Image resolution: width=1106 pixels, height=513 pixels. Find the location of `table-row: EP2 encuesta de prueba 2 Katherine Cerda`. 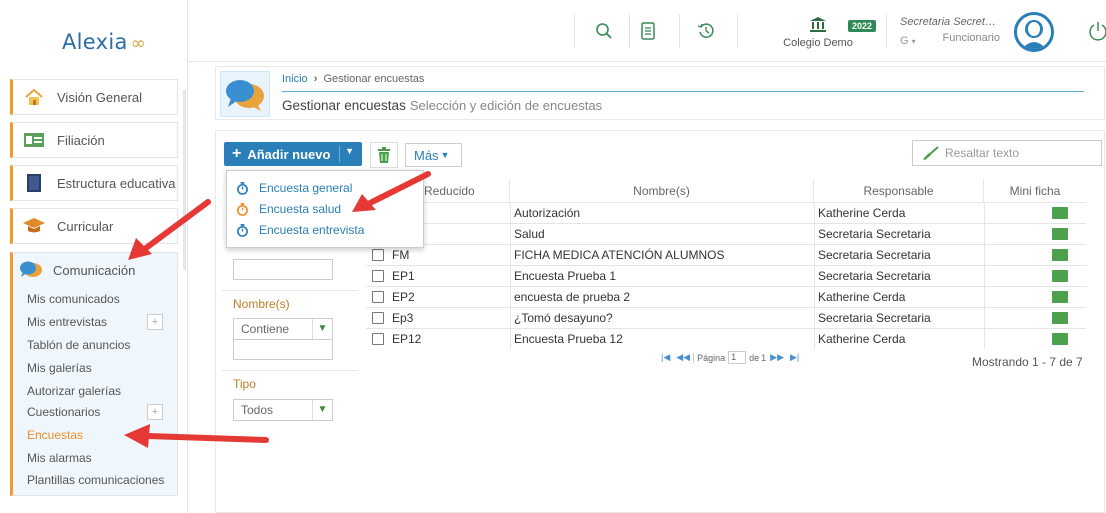

table-row: EP2 encuesta de prueba 2 Katherine Cerda is located at coordinates (726, 296).